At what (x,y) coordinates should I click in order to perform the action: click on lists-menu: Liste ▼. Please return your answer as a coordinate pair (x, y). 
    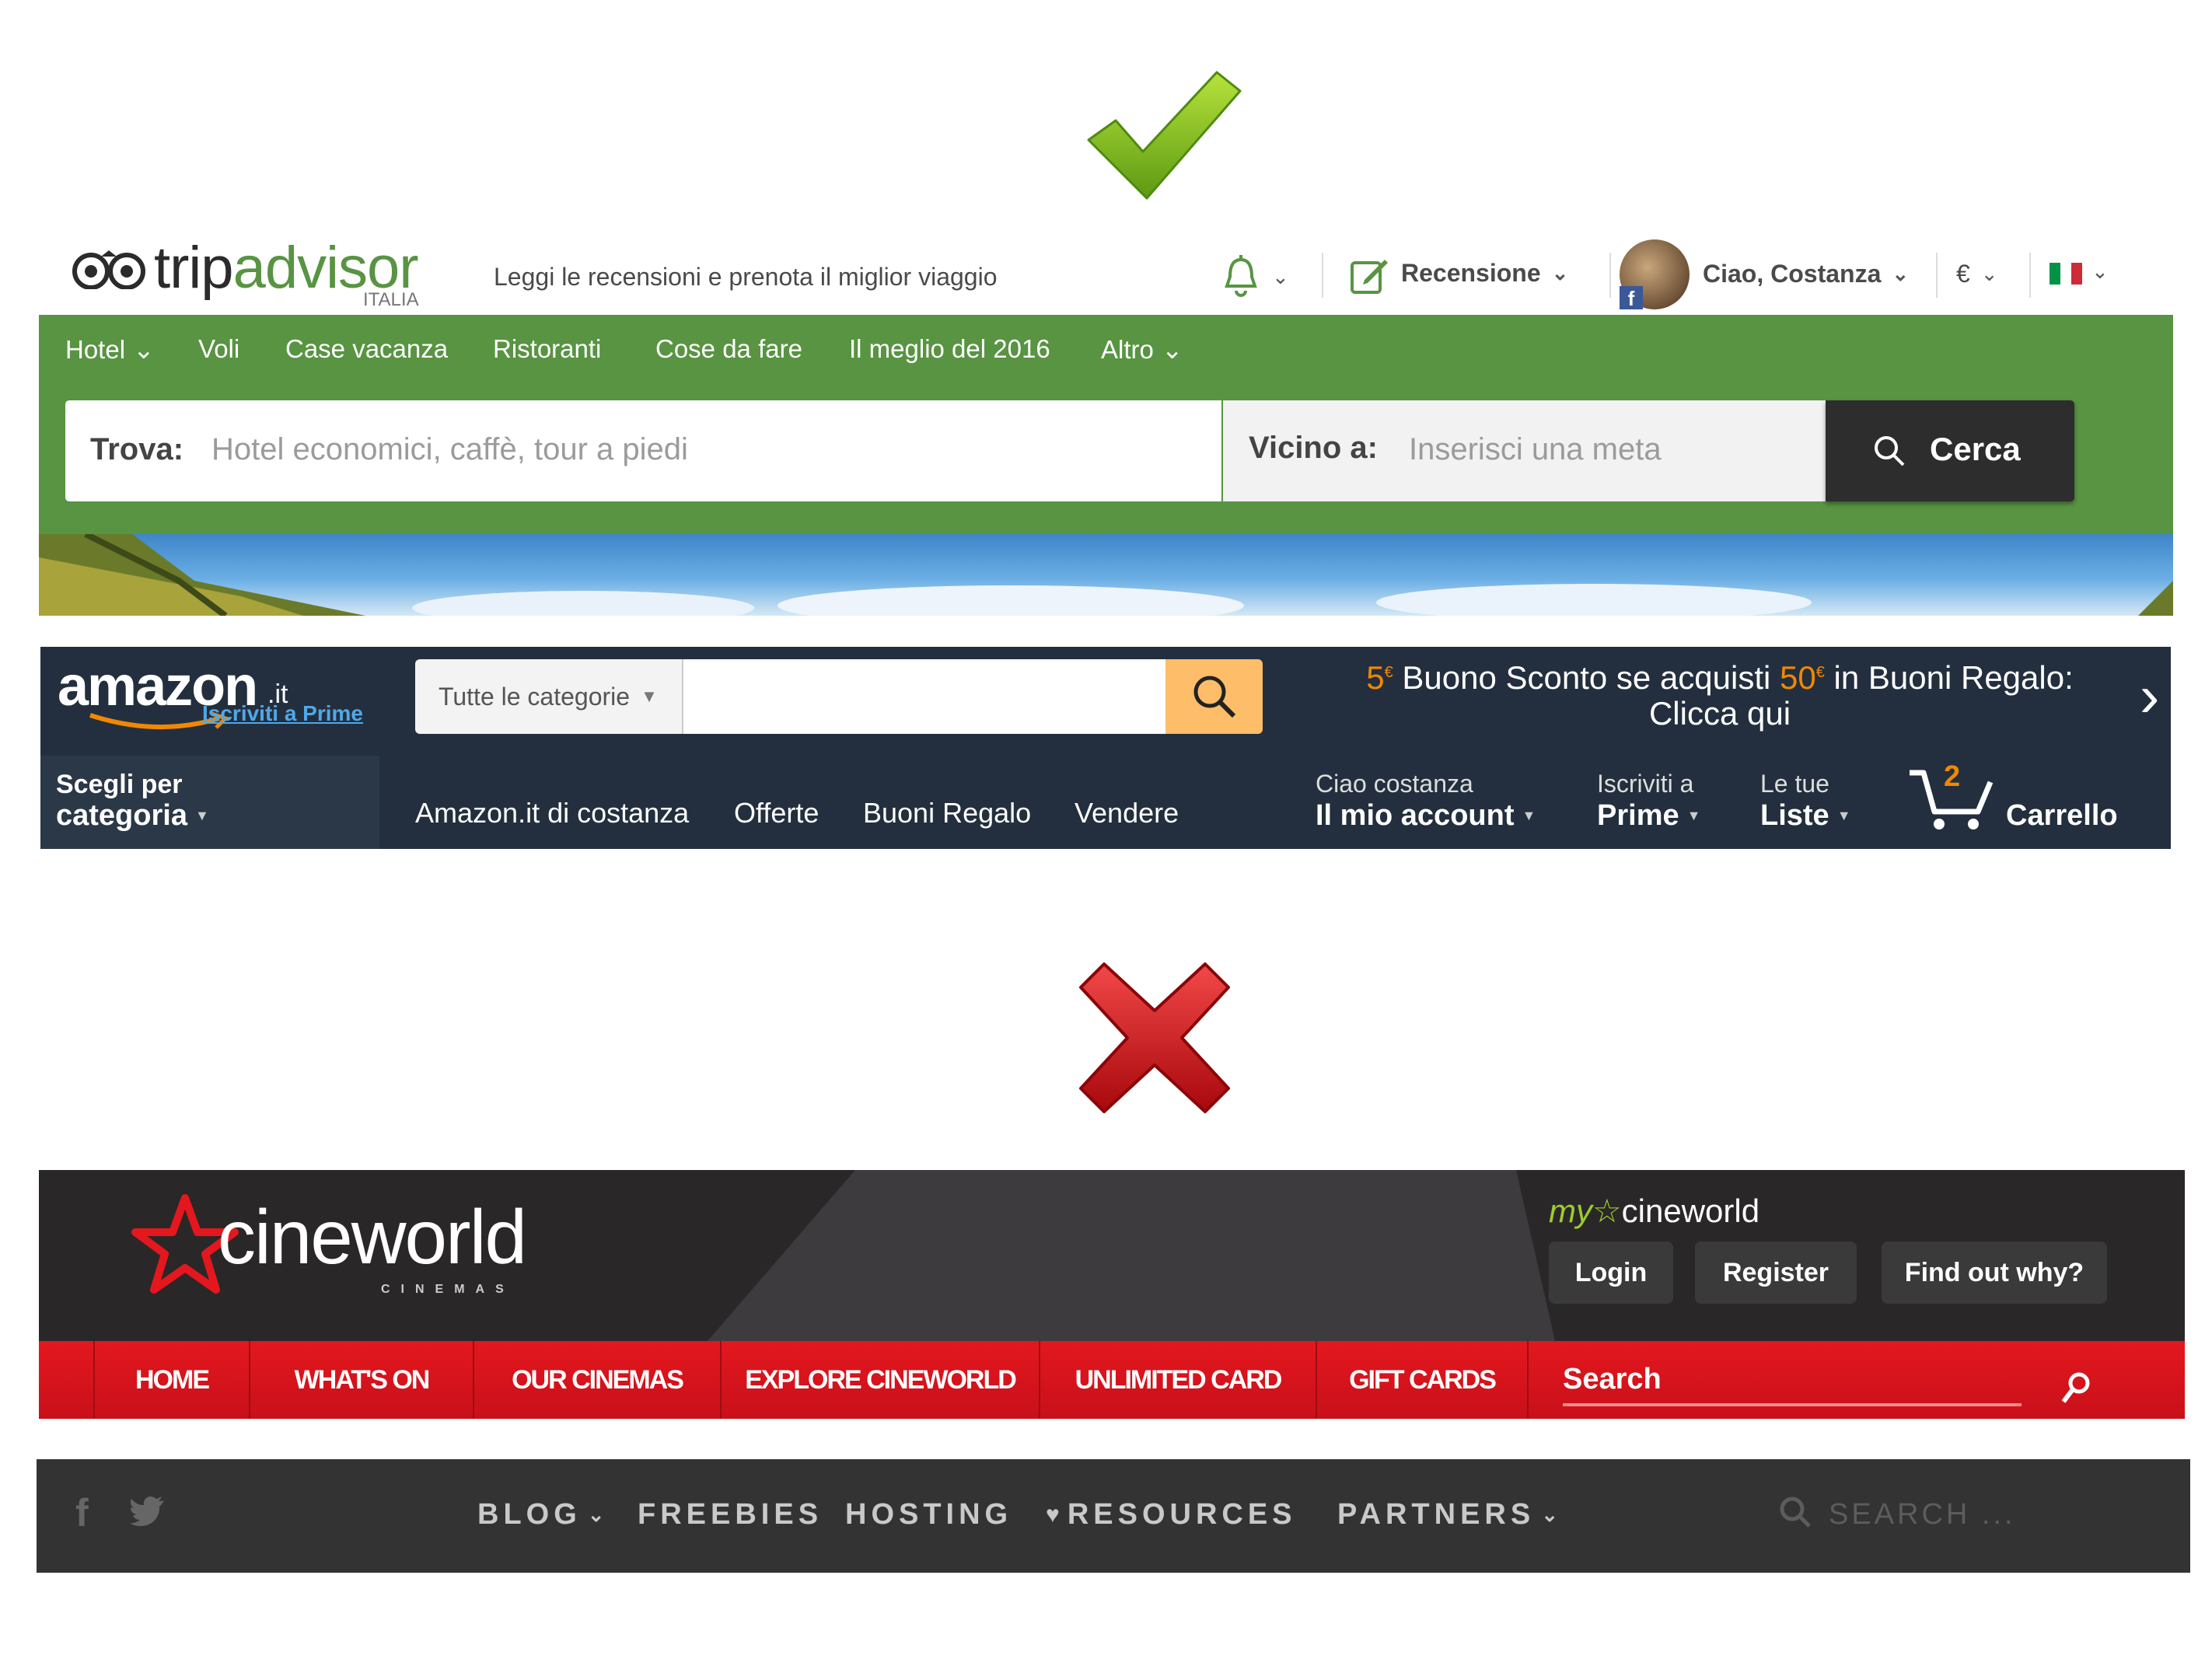
    Looking at the image, I should click on (1805, 816).